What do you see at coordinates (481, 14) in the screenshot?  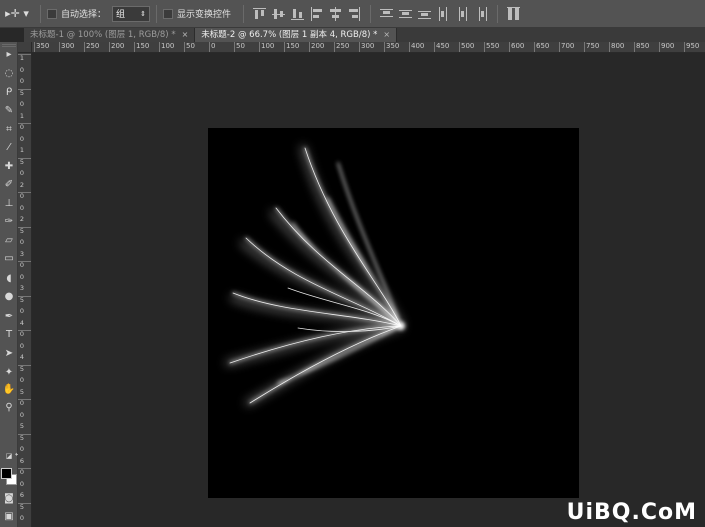 I see `distribute-right-button` at bounding box center [481, 14].